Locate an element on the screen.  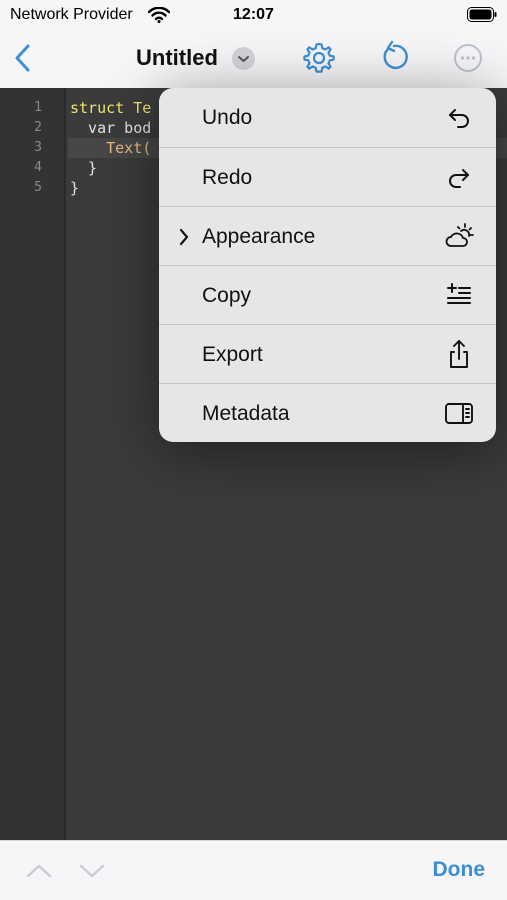
menu-item-redo: Redo is located at coordinates (327, 177).